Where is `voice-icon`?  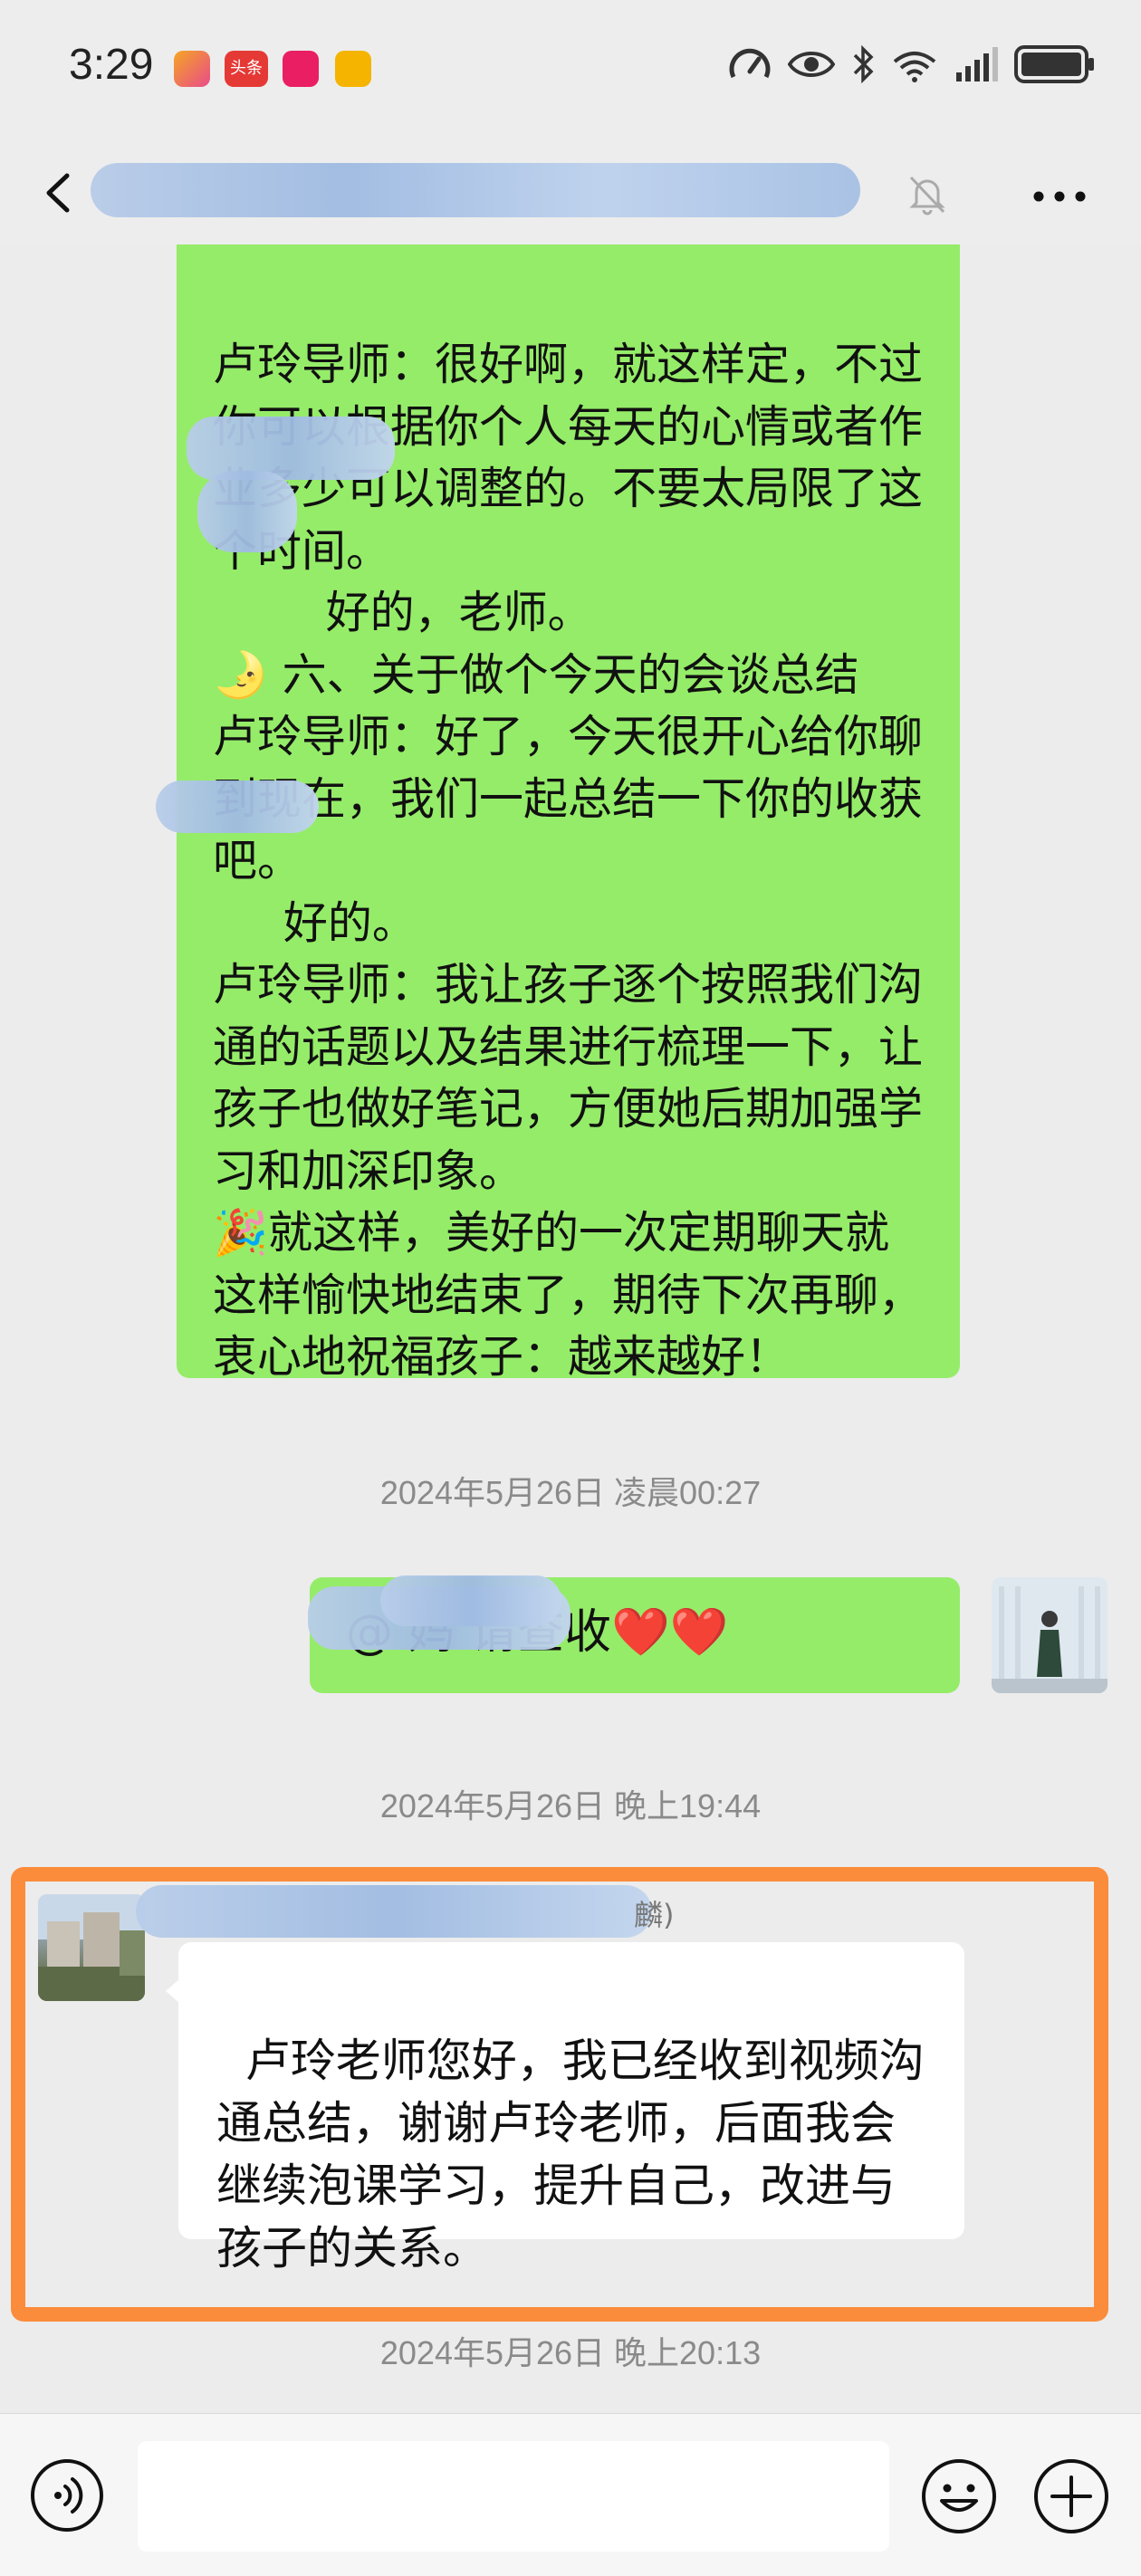 voice-icon is located at coordinates (67, 2495).